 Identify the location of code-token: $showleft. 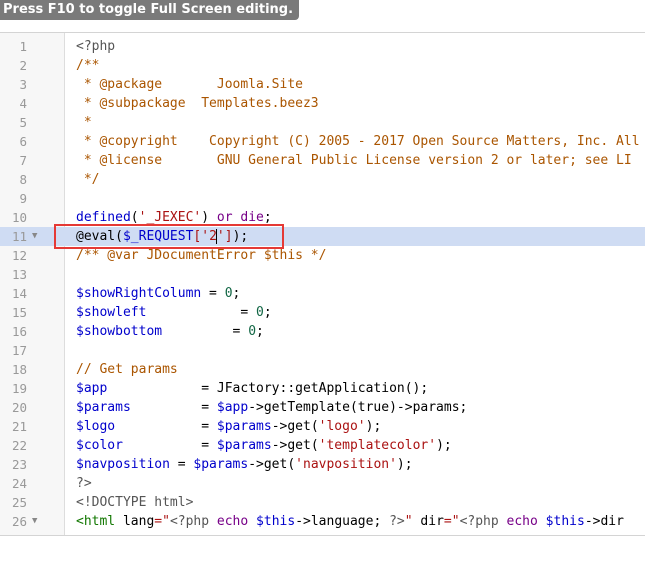
(111, 312).